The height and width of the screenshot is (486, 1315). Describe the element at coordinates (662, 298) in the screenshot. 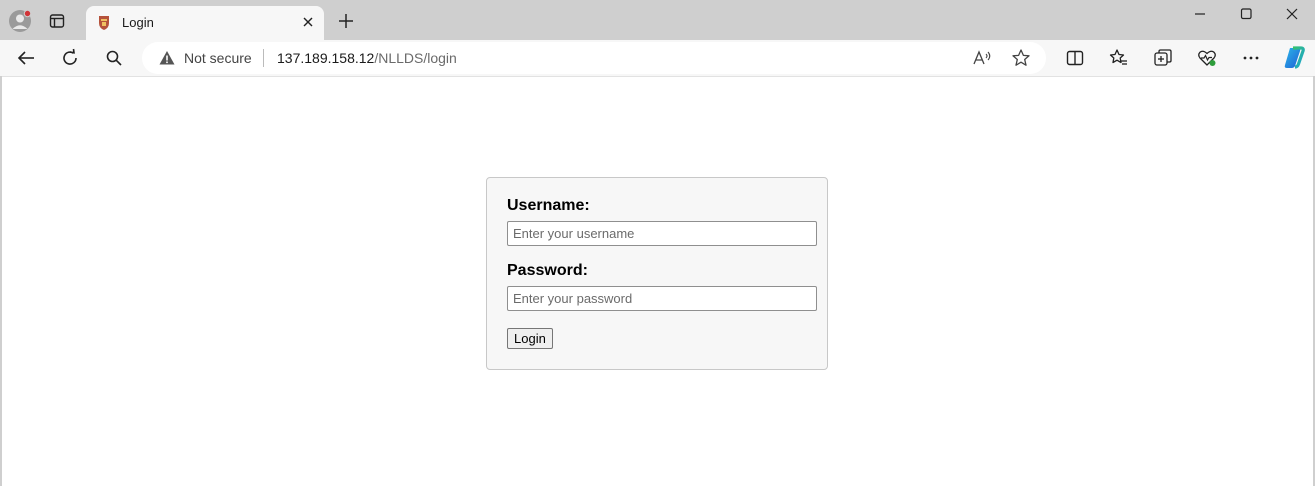

I see `password-input` at that location.